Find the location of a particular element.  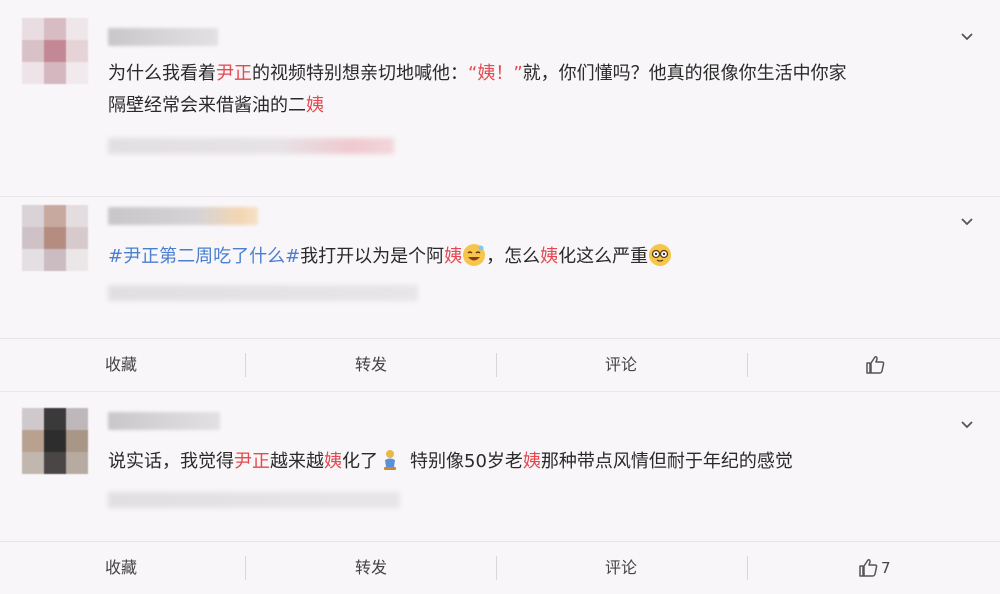

quote-highlight: “姨！” is located at coordinates (495, 73).